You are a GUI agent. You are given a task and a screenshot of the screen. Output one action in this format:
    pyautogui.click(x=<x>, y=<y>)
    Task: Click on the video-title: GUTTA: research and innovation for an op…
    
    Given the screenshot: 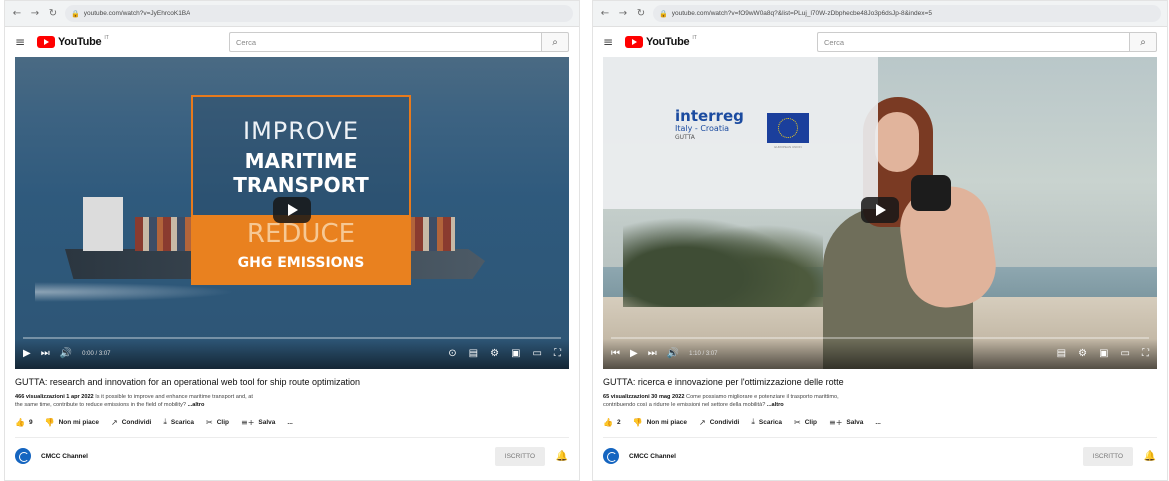 What is the action you would take?
    pyautogui.click(x=188, y=382)
    